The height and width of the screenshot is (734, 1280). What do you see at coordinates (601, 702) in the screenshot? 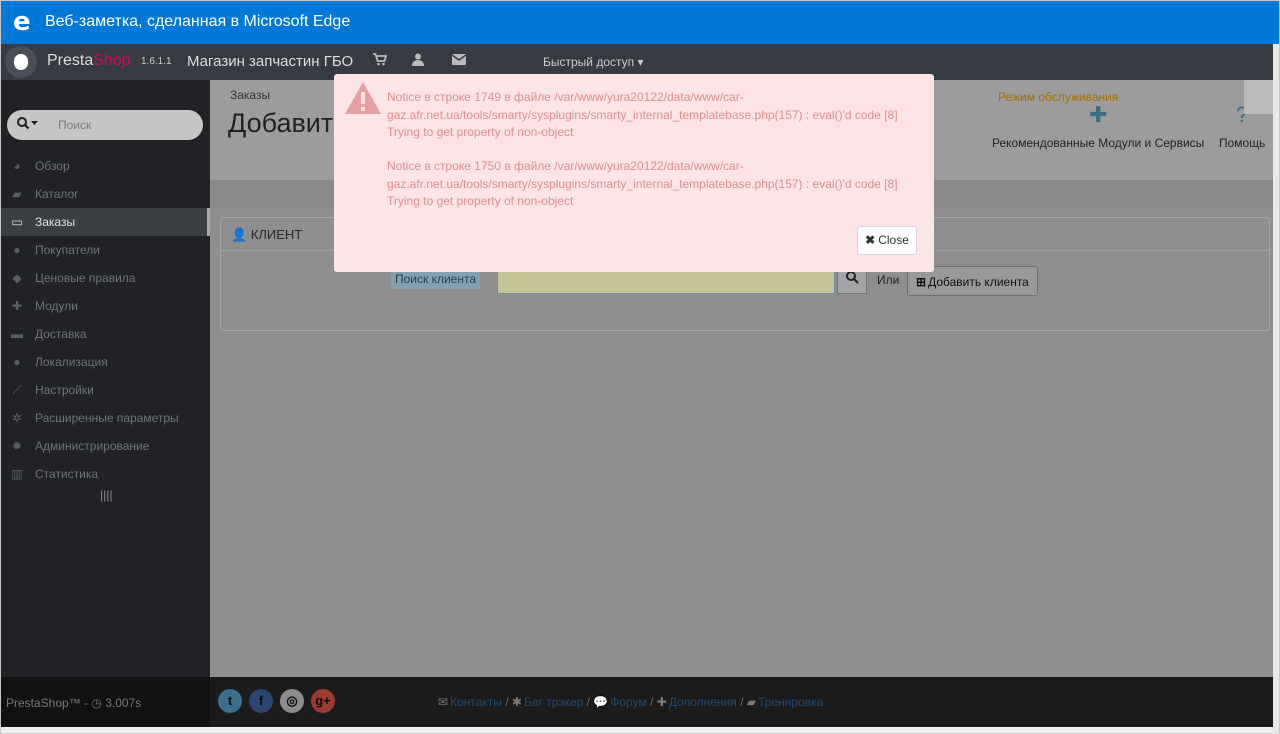
I see `comments-icon: 💬` at bounding box center [601, 702].